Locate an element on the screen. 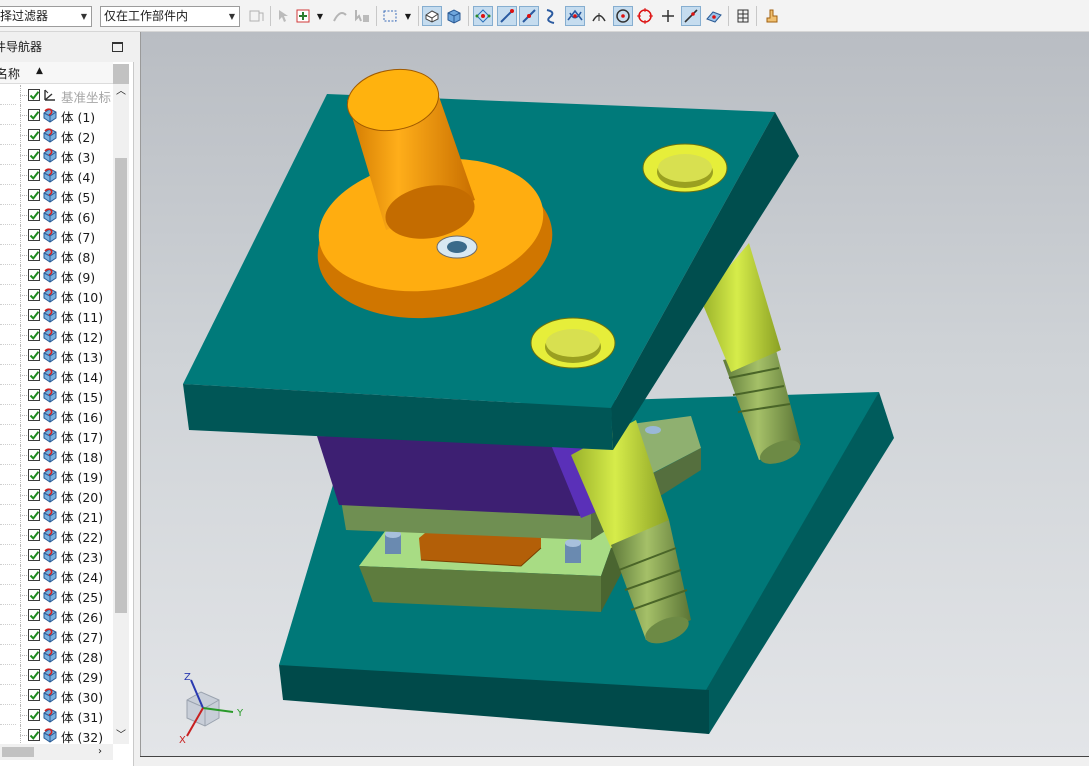 The width and height of the screenshot is (1089, 766). select-features-button is located at coordinates (362, 16).